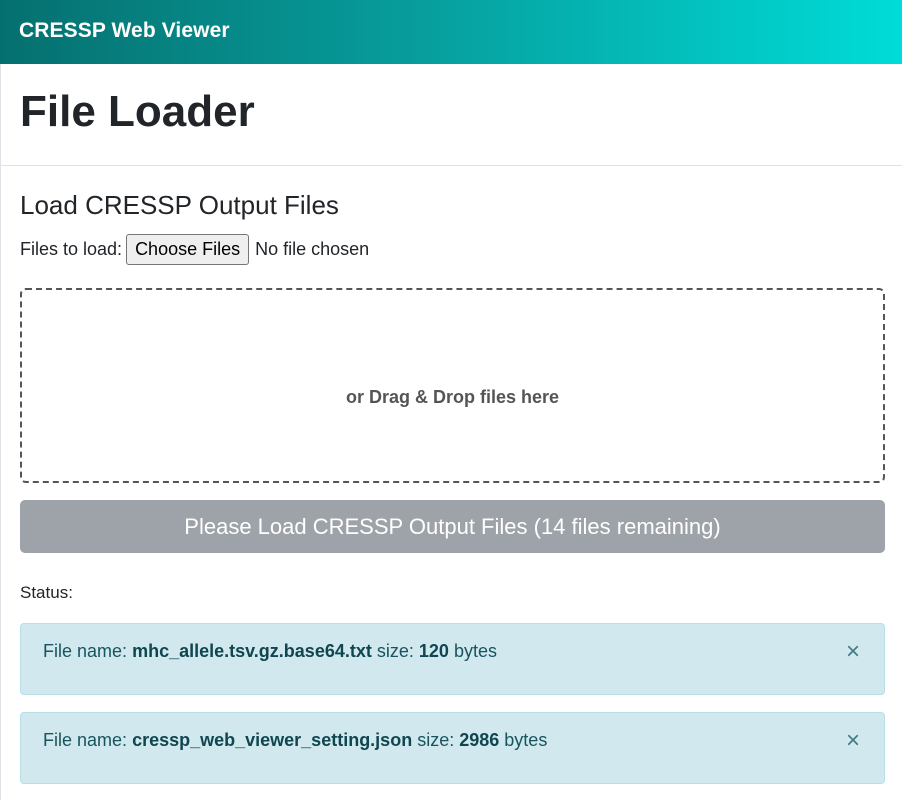 Image resolution: width=902 pixels, height=800 pixels. I want to click on size-value: 120, so click(433, 651).